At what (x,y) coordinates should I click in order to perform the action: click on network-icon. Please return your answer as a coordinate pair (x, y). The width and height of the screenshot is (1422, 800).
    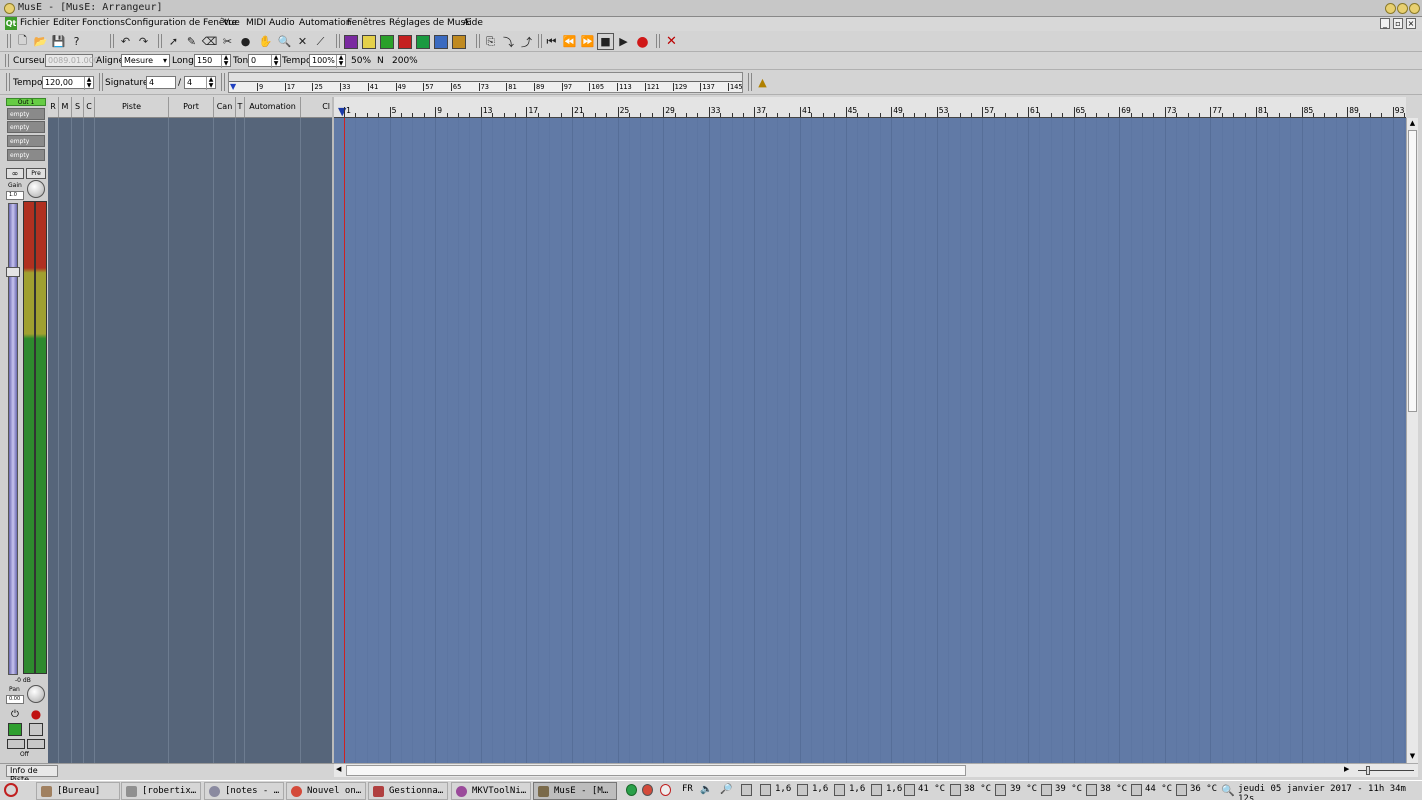
    Looking at the image, I should click on (631, 790).